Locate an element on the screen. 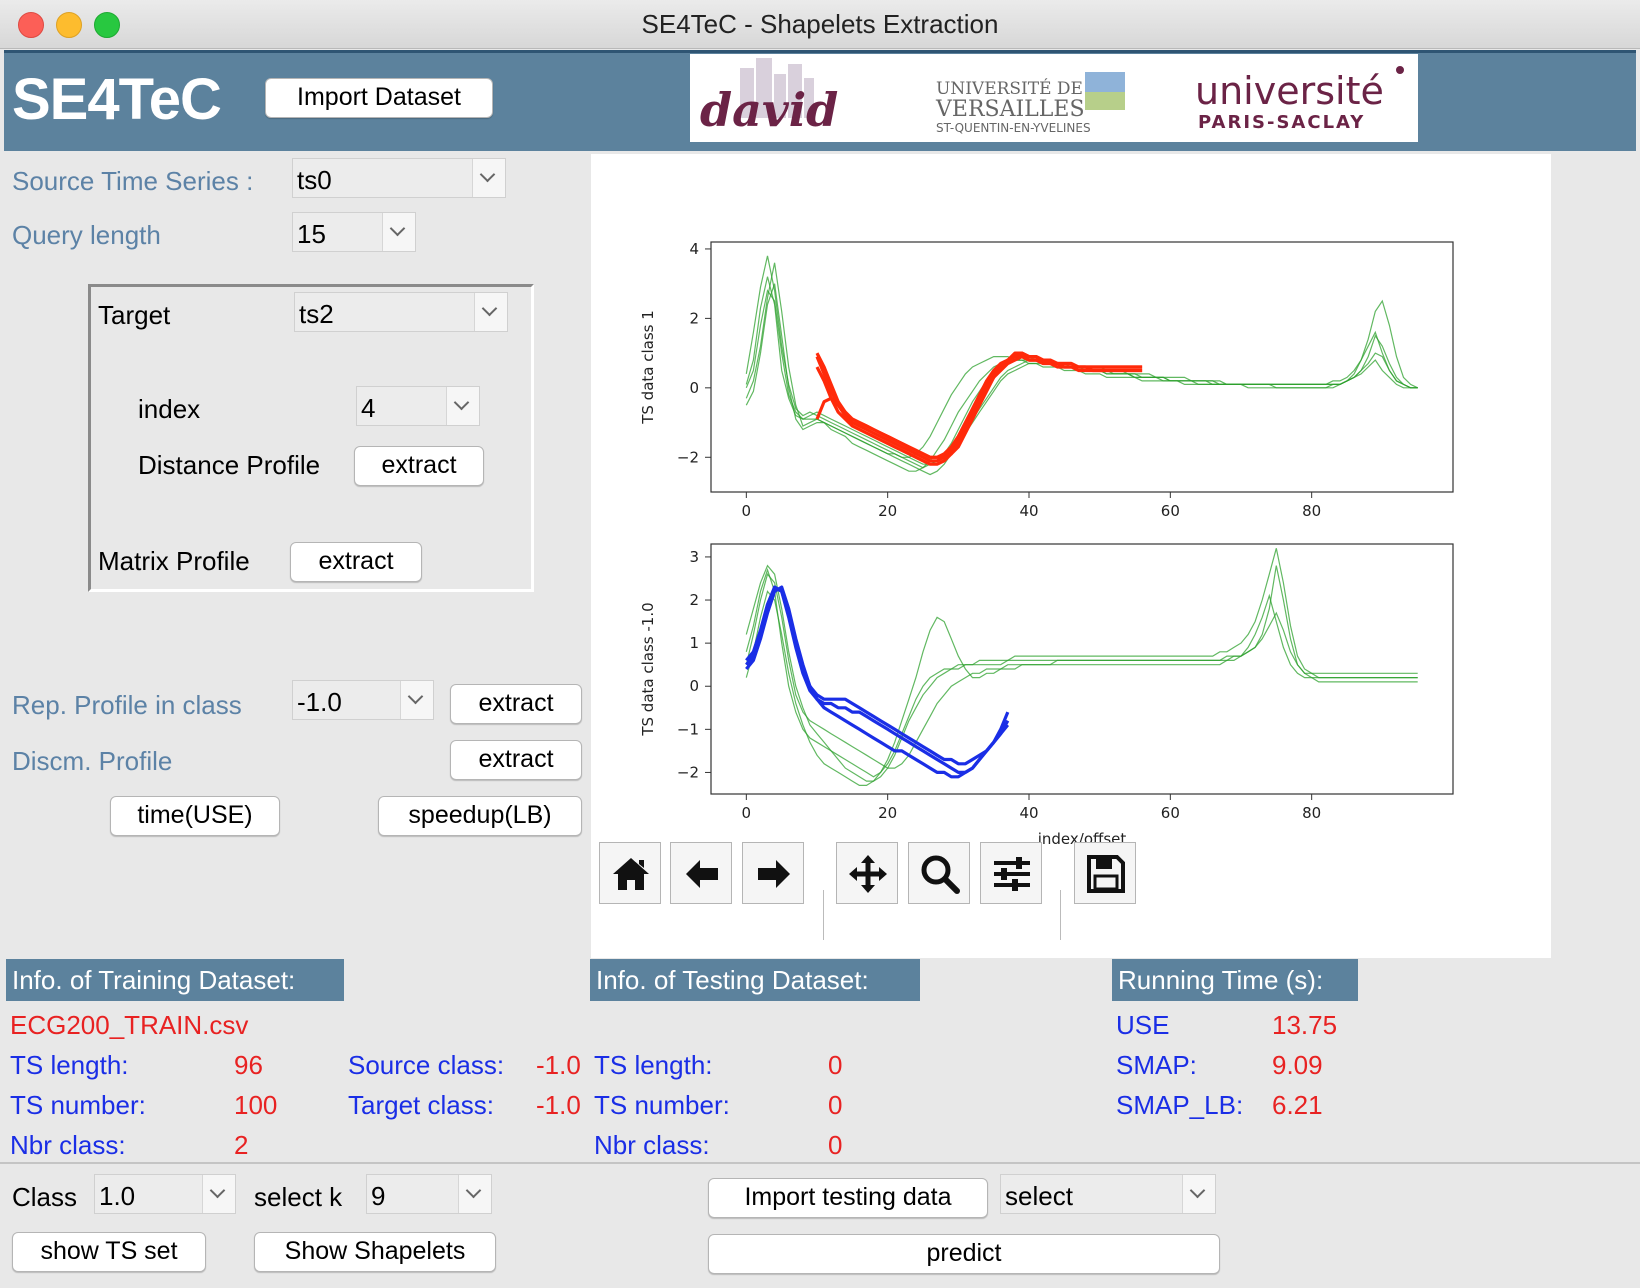 The height and width of the screenshot is (1288, 1640). training-ts-length-label: TS length: is located at coordinates (69, 1065).